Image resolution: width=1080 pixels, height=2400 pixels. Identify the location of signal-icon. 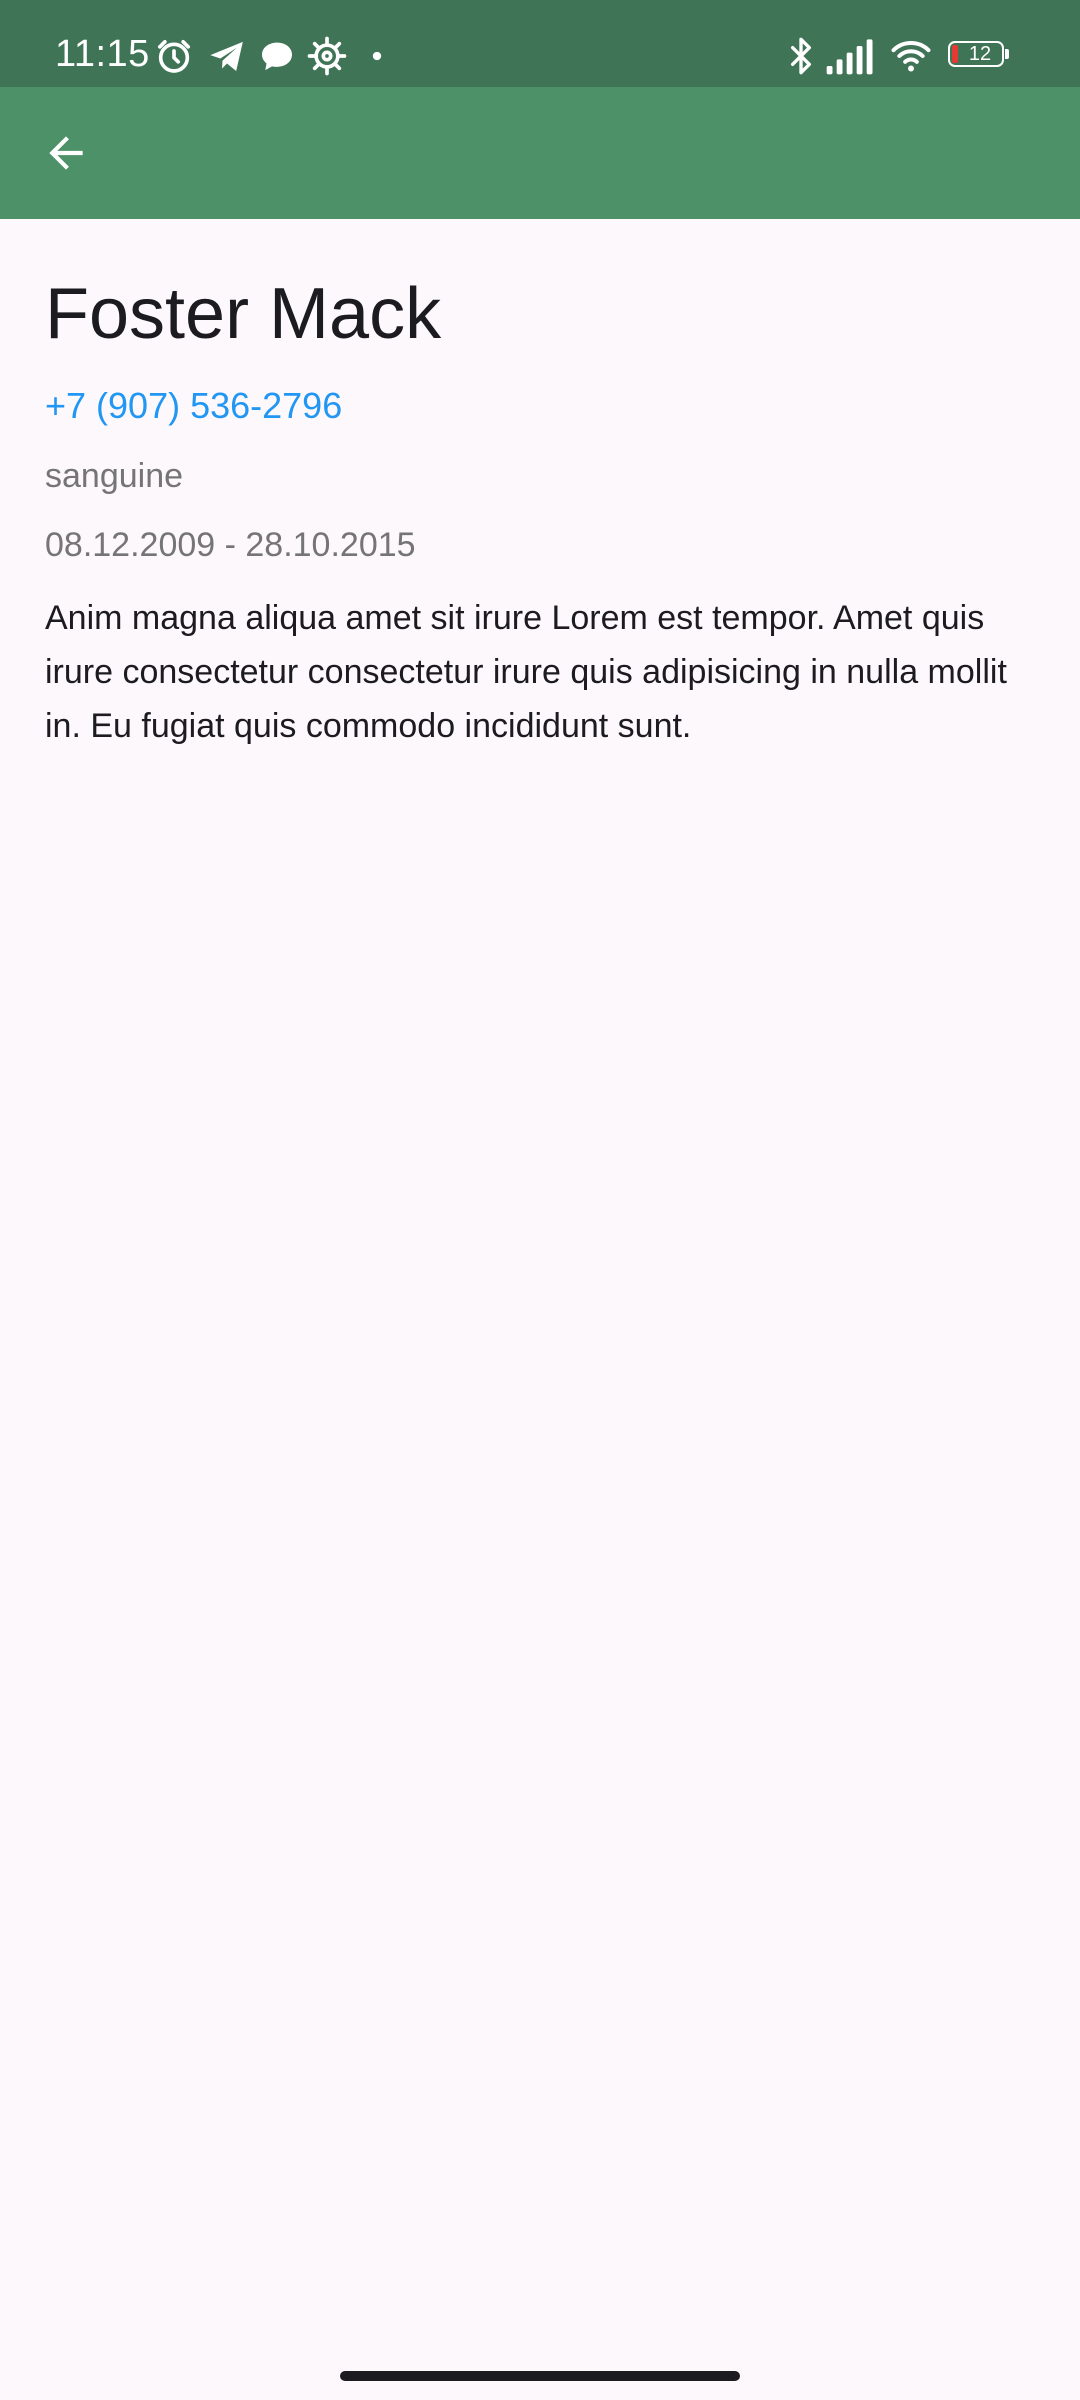
(850, 56).